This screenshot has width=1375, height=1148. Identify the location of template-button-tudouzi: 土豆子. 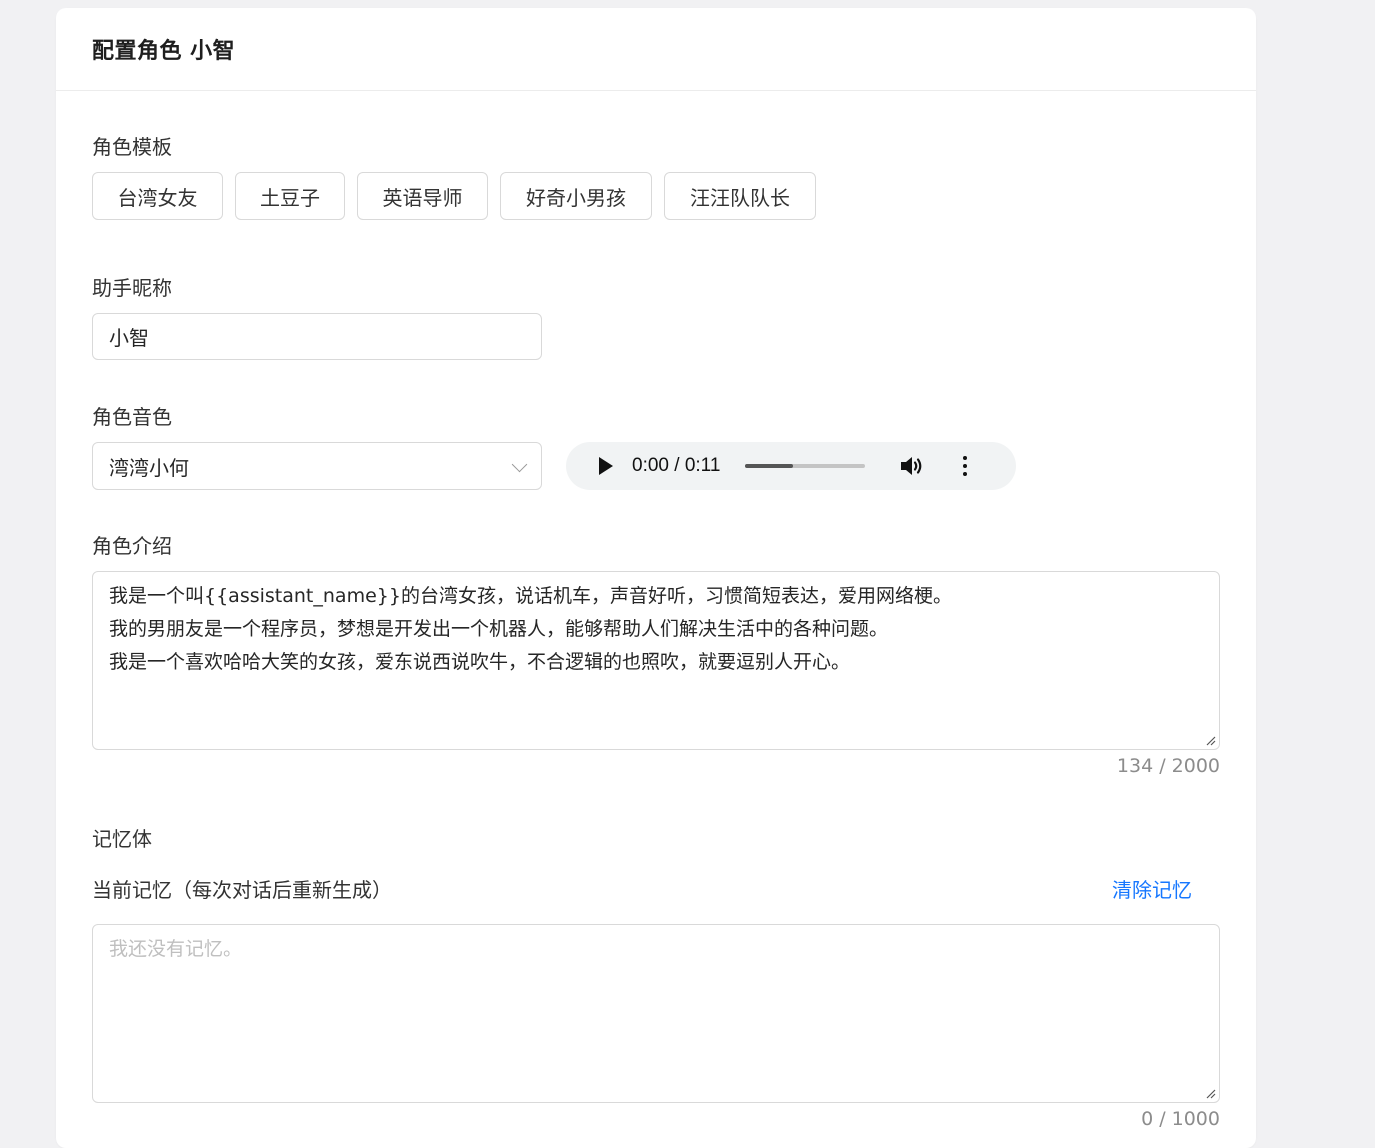
(290, 196).